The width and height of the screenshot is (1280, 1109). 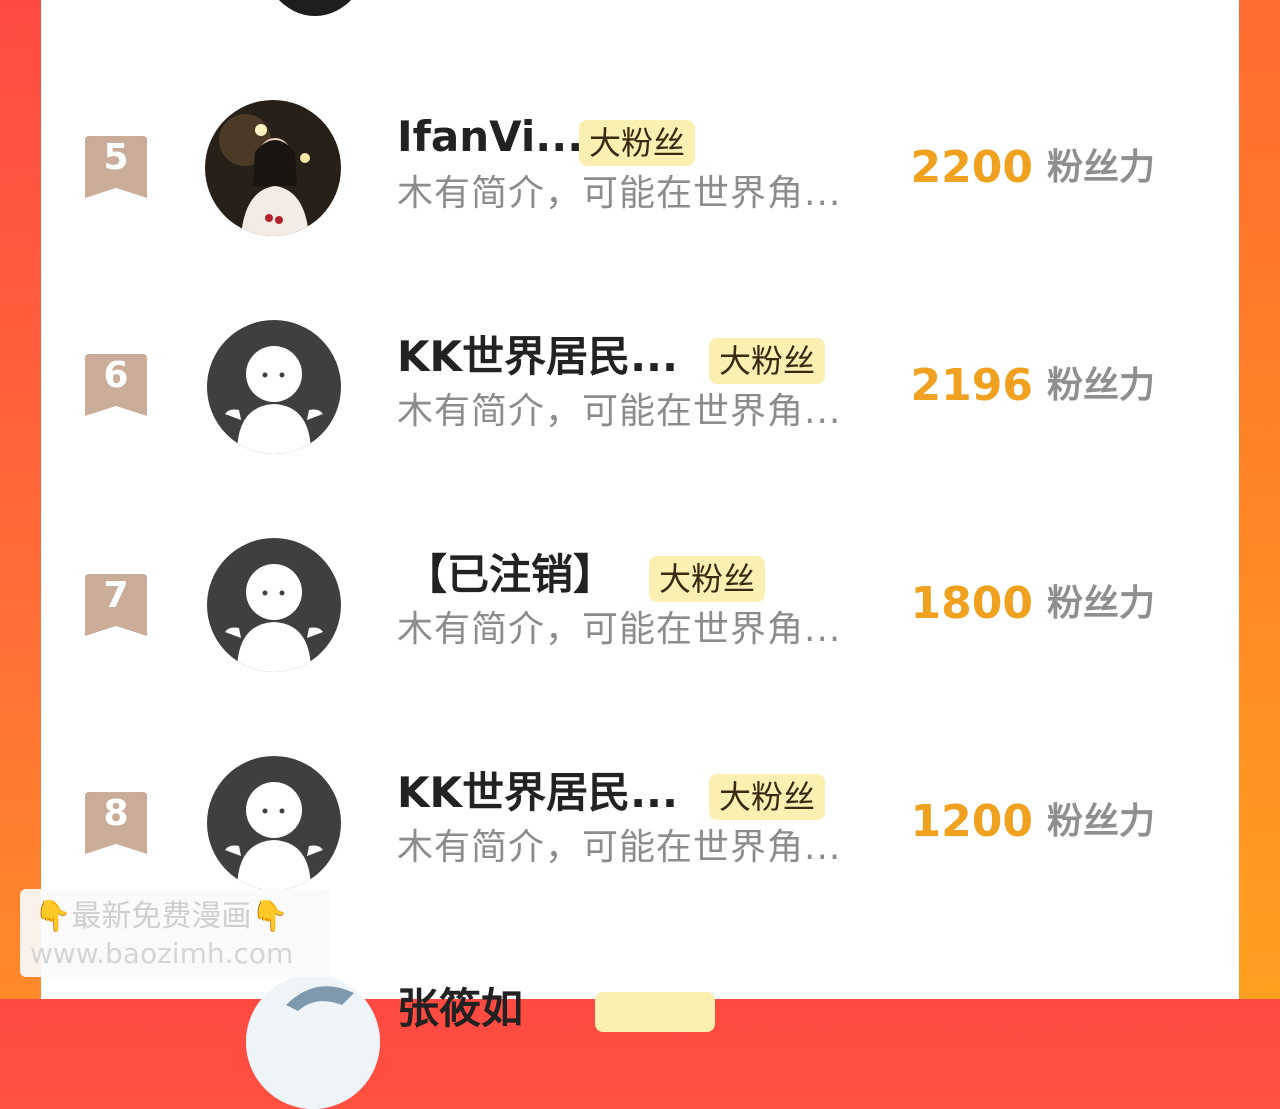 I want to click on fan-power-count: 2196, so click(x=971, y=385).